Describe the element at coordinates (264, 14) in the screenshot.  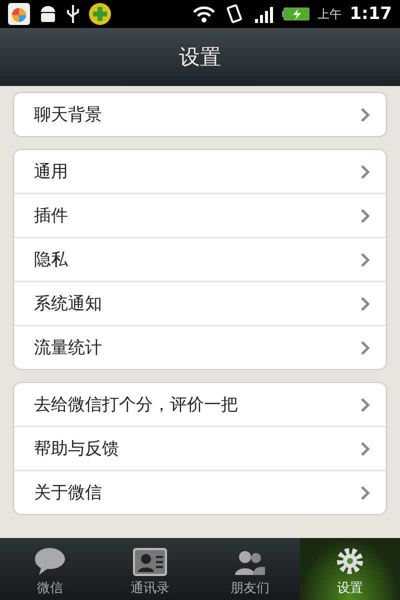
I see `signal-icon` at that location.